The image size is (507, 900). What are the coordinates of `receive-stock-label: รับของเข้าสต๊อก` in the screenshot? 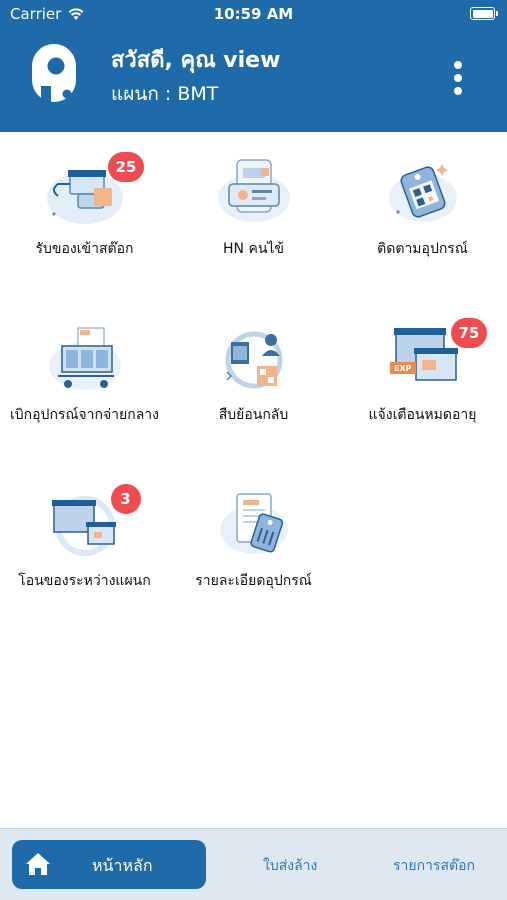 It's located at (84, 249).